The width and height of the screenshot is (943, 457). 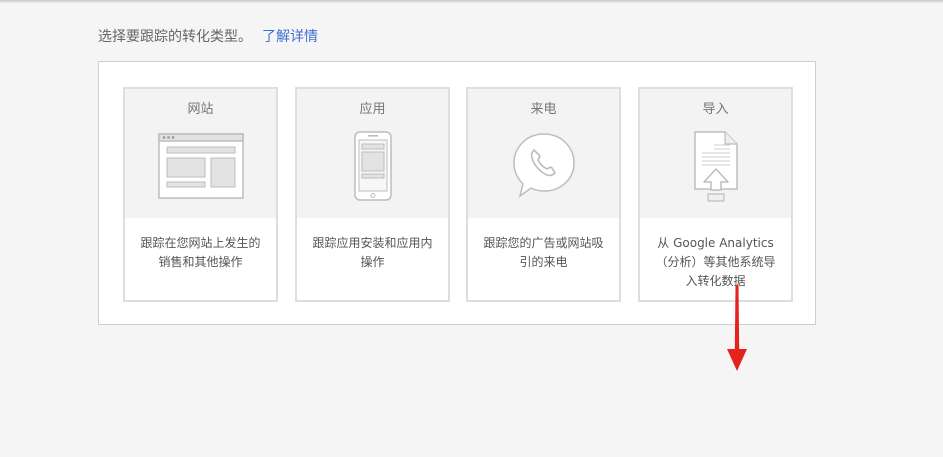 What do you see at coordinates (200, 252) in the screenshot?
I see `card-description: 跟踪在您网站上发生的销售和其他操作` at bounding box center [200, 252].